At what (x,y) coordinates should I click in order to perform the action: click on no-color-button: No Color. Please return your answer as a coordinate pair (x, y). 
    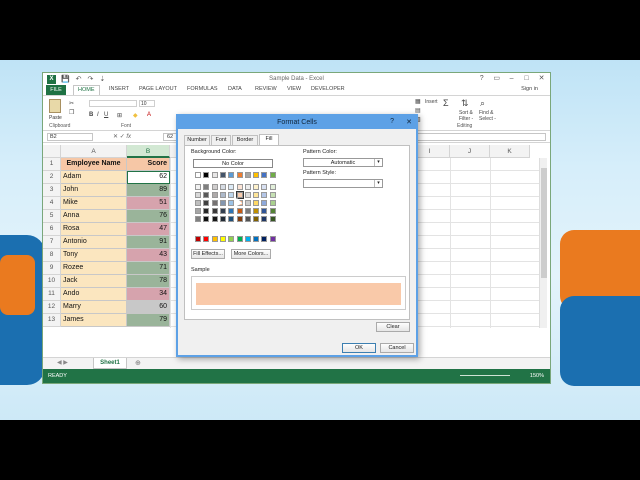
    Looking at the image, I should click on (233, 163).